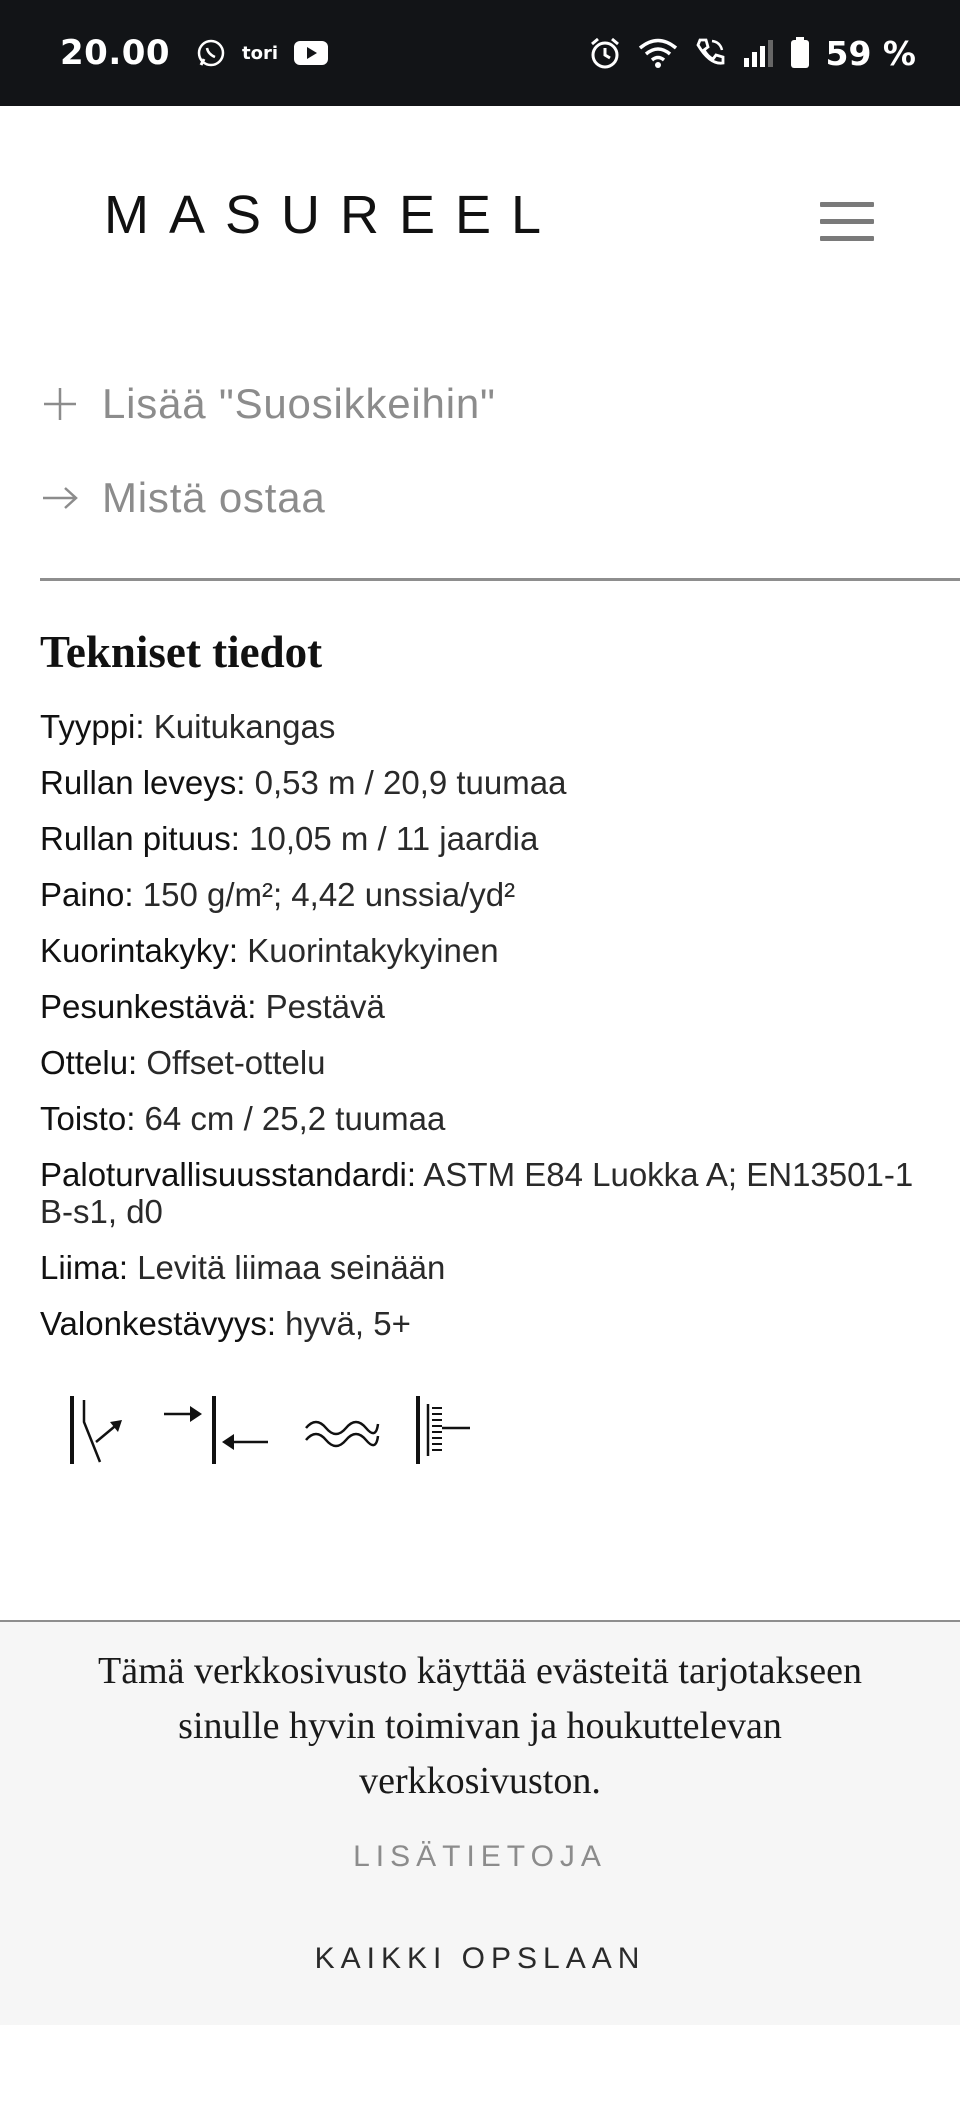  I want to click on add-to-favorites-button: Lisää "Suosikkeihin", so click(268, 404).